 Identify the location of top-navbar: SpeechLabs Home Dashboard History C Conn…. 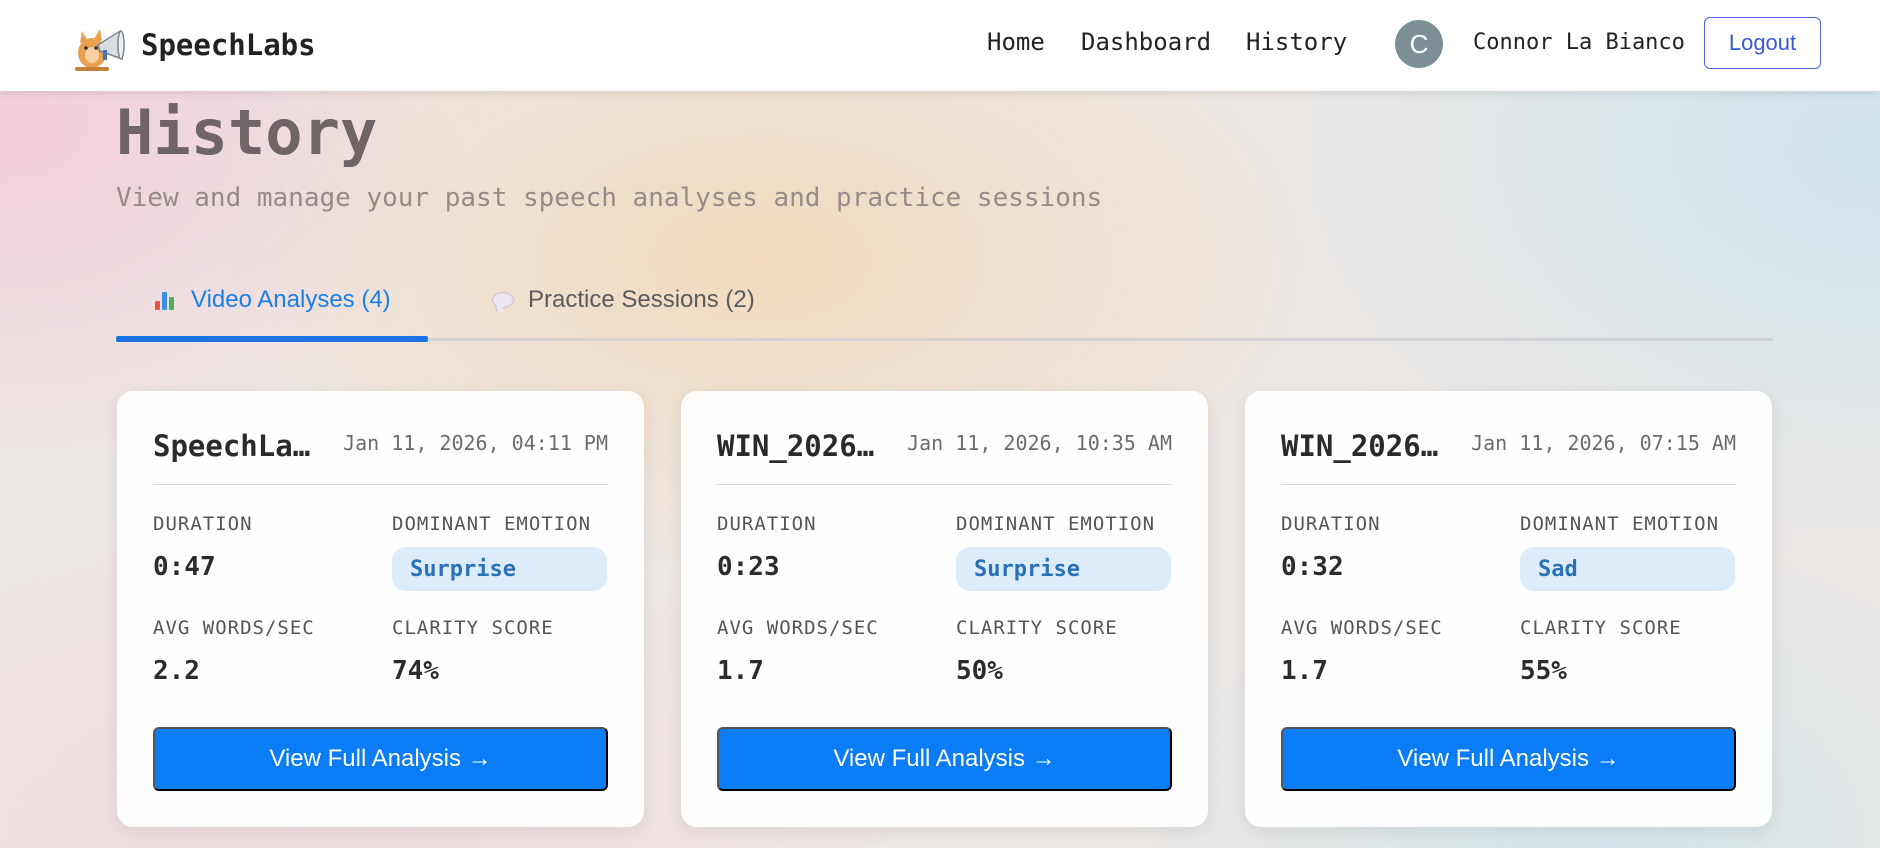
(940, 45).